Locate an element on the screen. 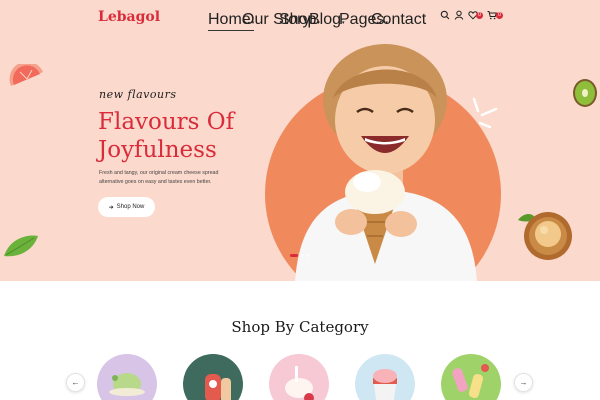  strawberry-ice-cream-image is located at coordinates (385, 384).